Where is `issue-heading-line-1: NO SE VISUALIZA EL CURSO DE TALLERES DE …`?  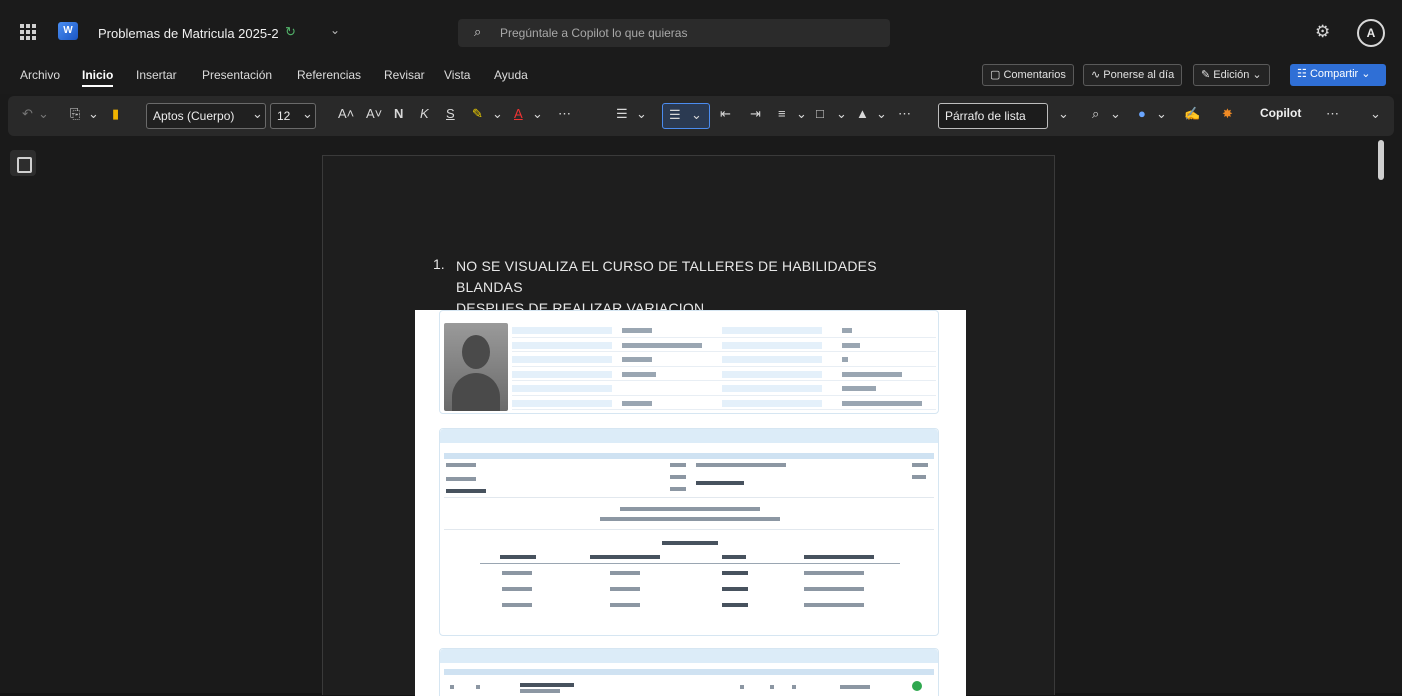 issue-heading-line-1: NO SE VISUALIZA EL CURSO DE TALLERES DE … is located at coordinates (666, 276).